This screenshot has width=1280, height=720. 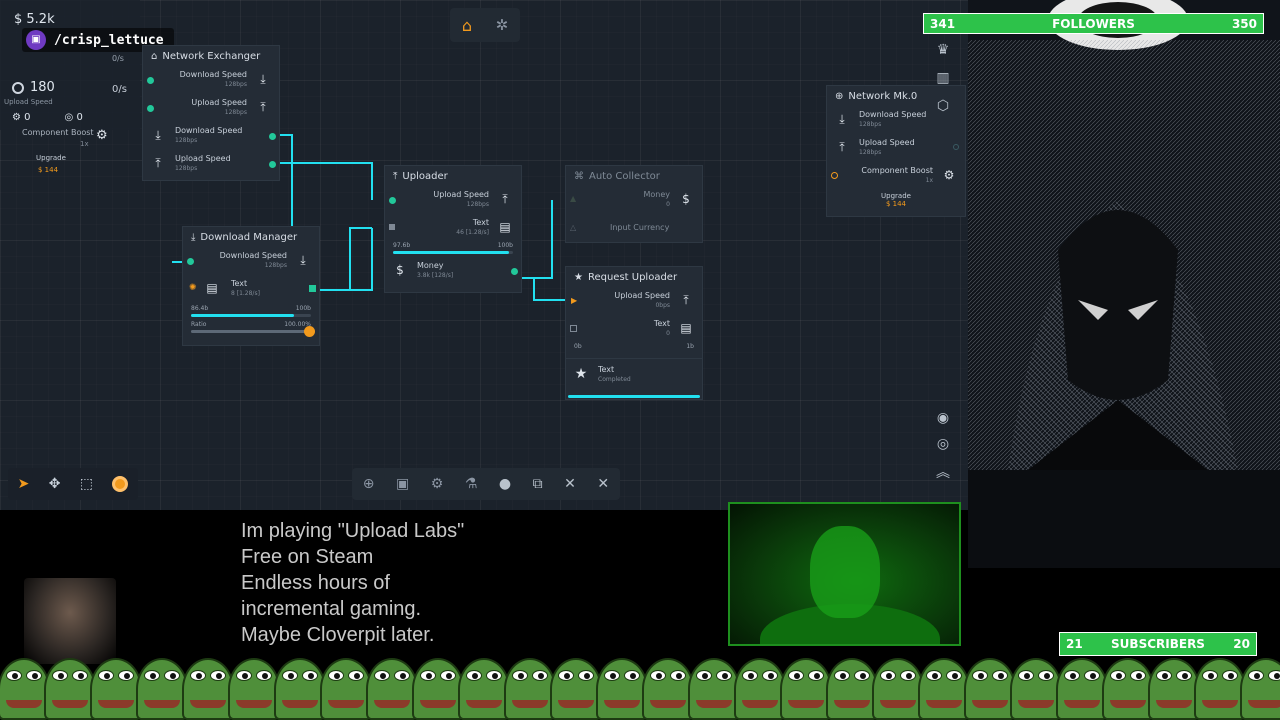 What do you see at coordinates (505, 484) in the screenshot?
I see `user-icon: ●` at bounding box center [505, 484].